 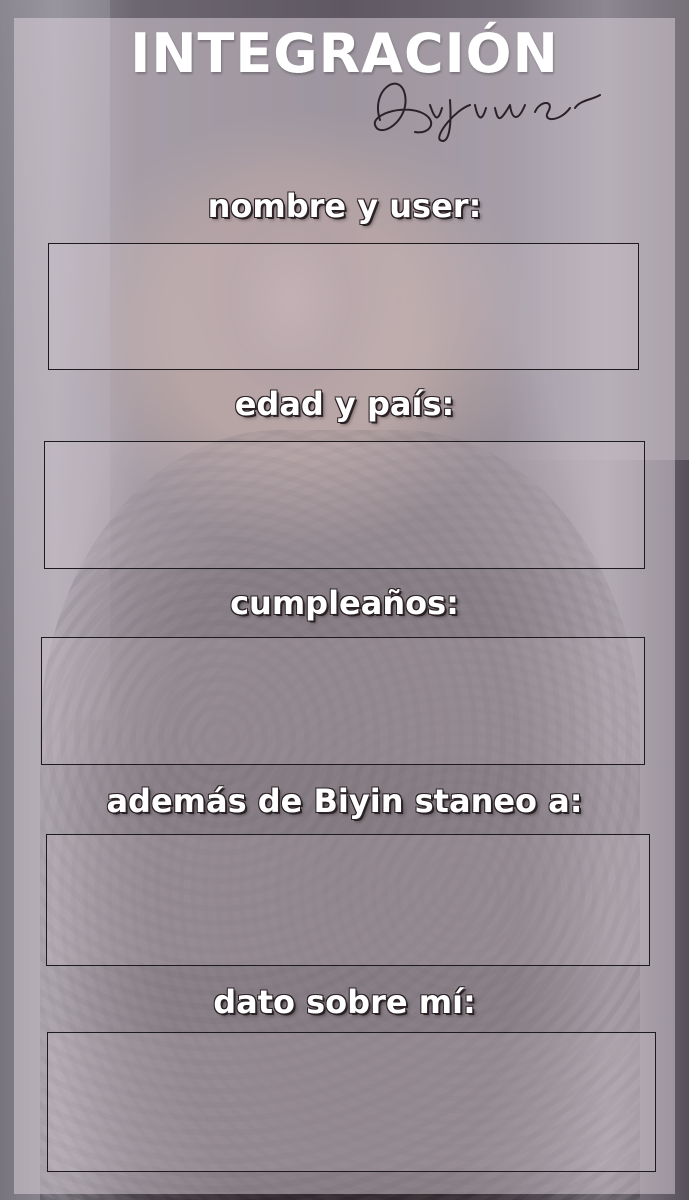 I want to click on signature-script, so click(x=487, y=112).